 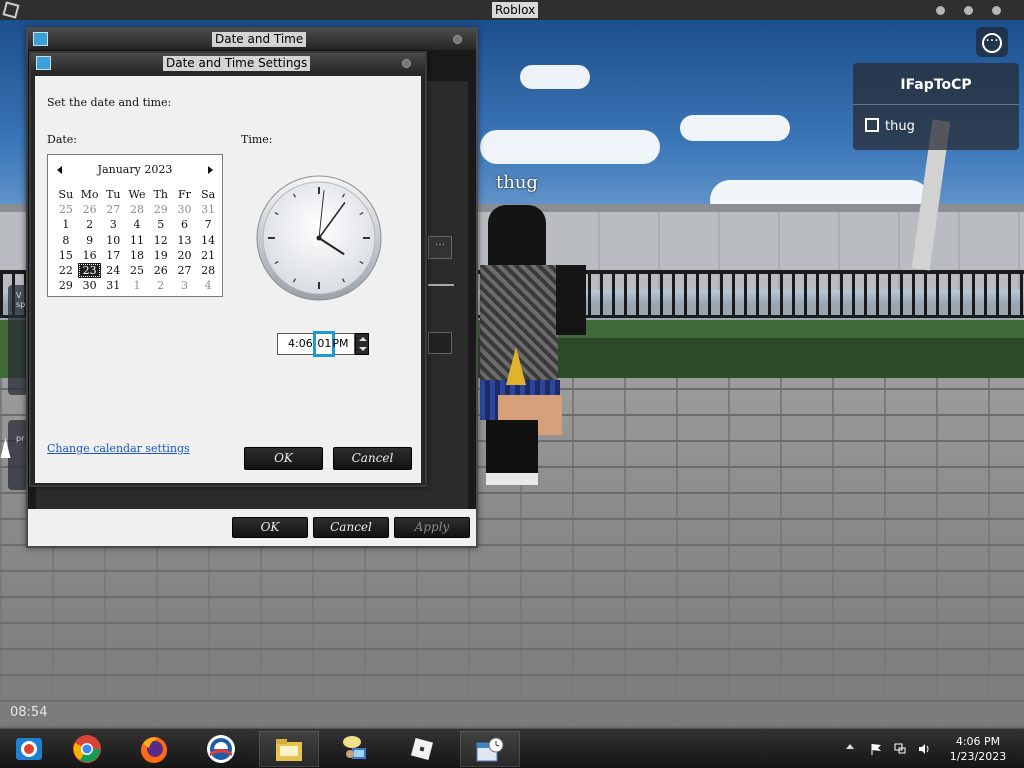 I want to click on taskbar: 4:06 PM 1/23/2023, so click(x=512, y=748).